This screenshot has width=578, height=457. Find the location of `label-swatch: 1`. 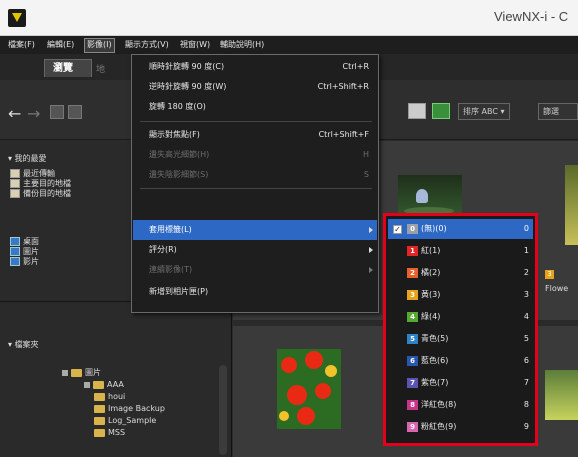

label-swatch: 1 is located at coordinates (412, 251).